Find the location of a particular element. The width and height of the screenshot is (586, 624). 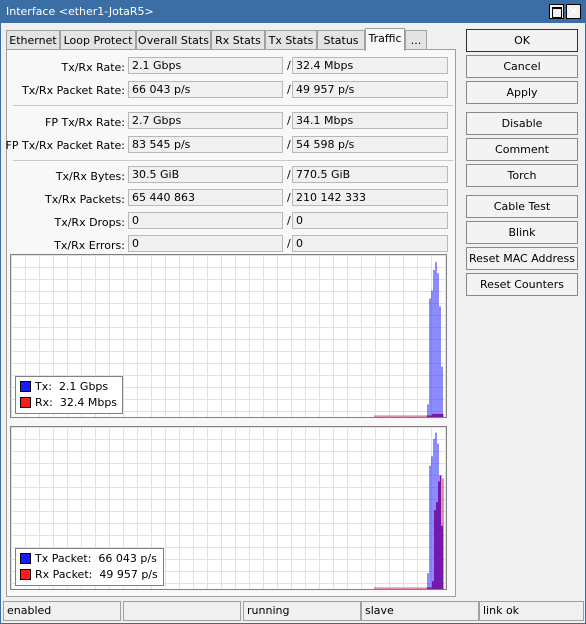

restore-icon is located at coordinates (556, 11).